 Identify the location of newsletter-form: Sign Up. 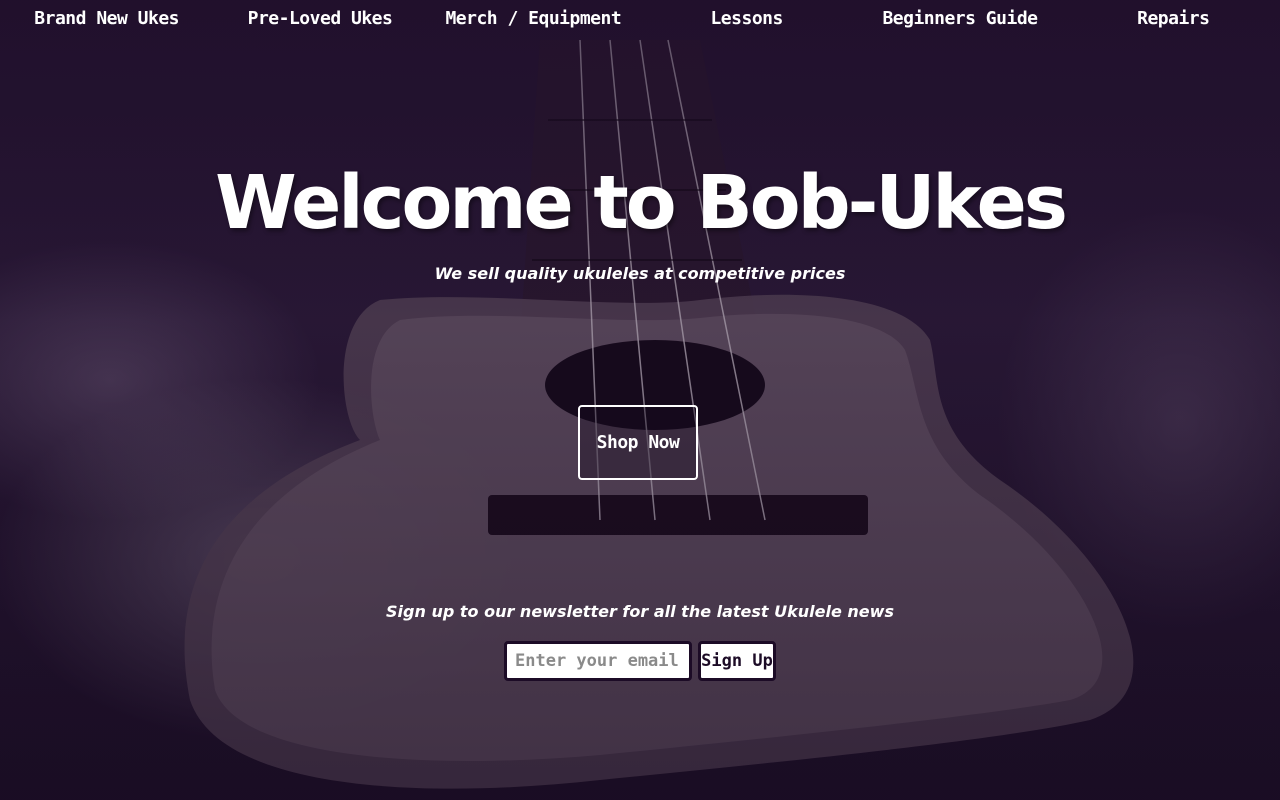
(640, 661).